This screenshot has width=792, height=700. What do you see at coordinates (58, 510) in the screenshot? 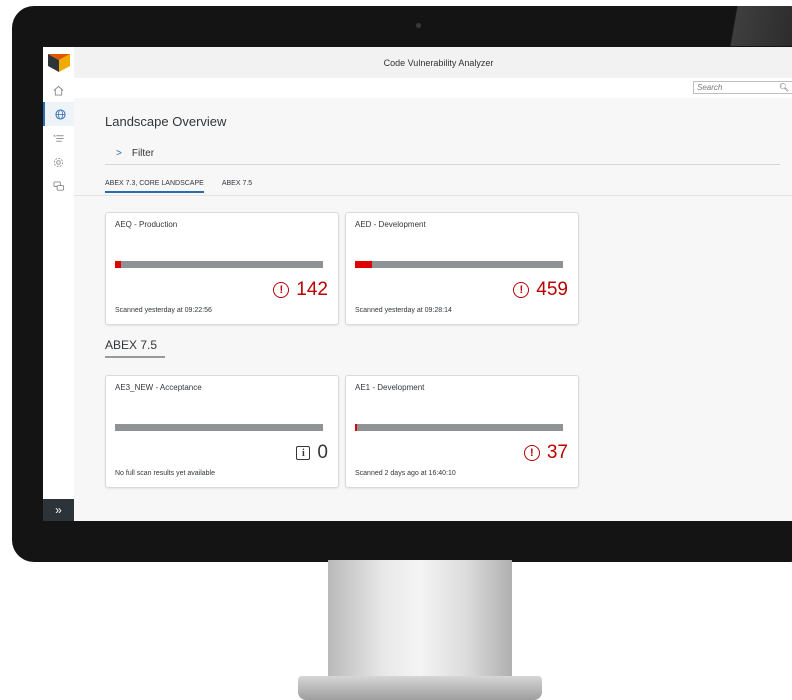
I see `expand-nav-button: »` at bounding box center [58, 510].